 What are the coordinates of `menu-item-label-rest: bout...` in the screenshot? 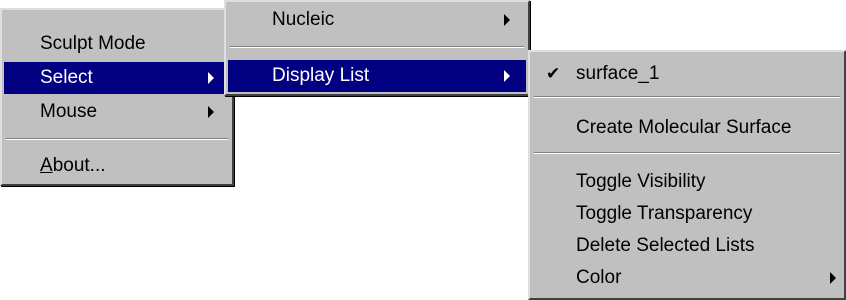 It's located at (79, 165).